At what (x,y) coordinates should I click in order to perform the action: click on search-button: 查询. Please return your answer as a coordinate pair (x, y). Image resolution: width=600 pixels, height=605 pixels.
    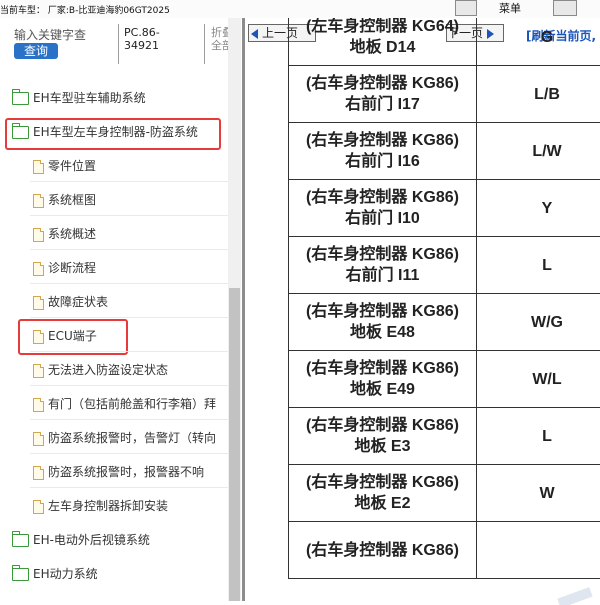
    Looking at the image, I should click on (36, 51).